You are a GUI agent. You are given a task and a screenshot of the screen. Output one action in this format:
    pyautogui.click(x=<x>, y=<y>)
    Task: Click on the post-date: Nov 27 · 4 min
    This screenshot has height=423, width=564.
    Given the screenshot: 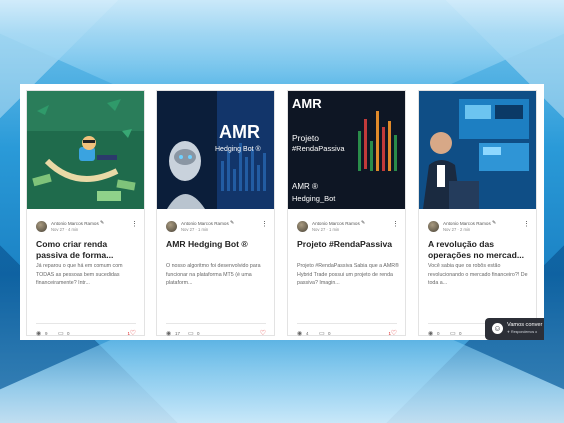 What is the action you would take?
    pyautogui.click(x=65, y=229)
    